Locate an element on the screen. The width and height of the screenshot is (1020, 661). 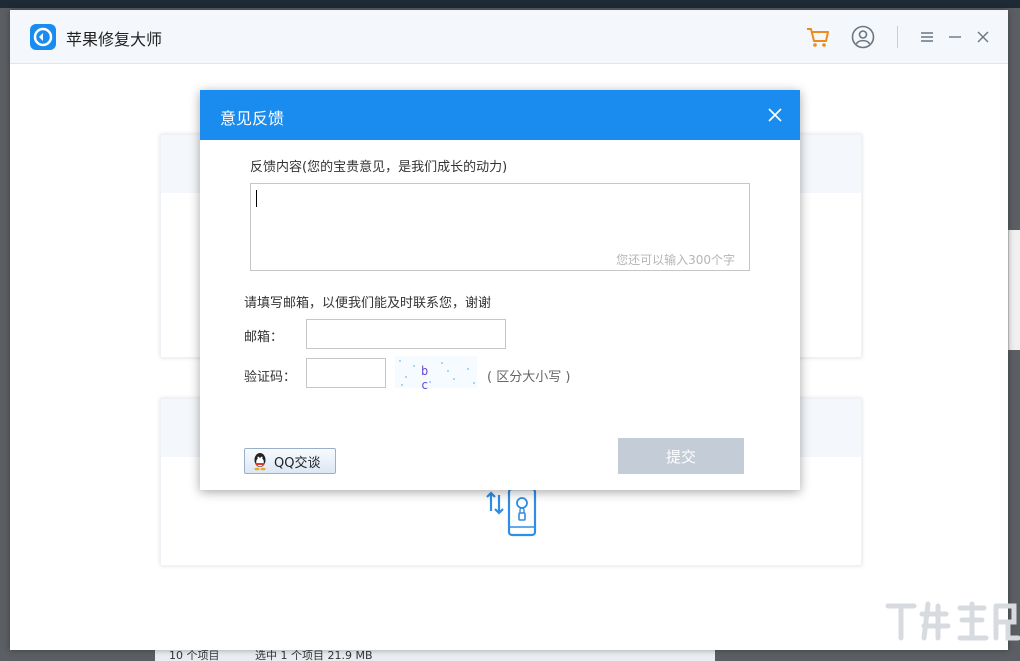
menu-button is located at coordinates (927, 37).